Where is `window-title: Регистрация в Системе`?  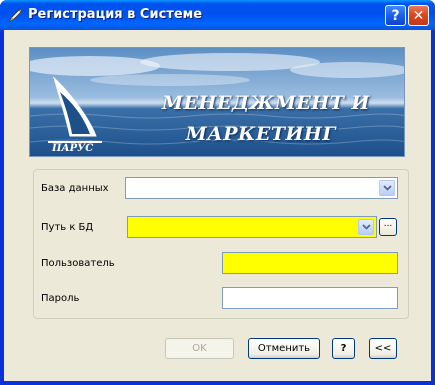
window-title: Регистрация в Системе is located at coordinates (115, 14).